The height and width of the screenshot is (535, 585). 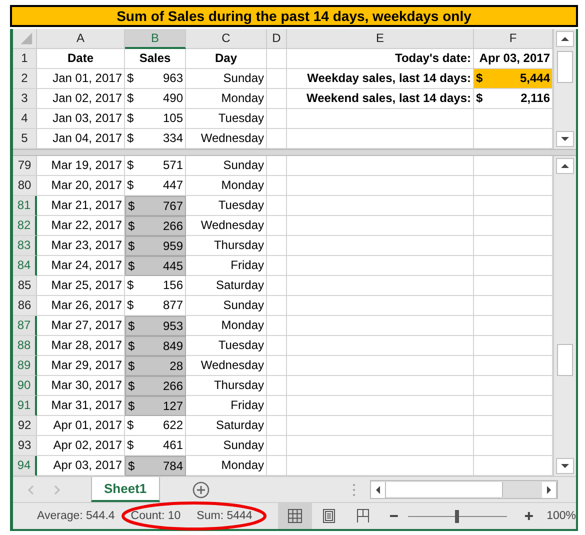 What do you see at coordinates (81, 286) in the screenshot?
I see `table-cell: Mar 25, 2017` at bounding box center [81, 286].